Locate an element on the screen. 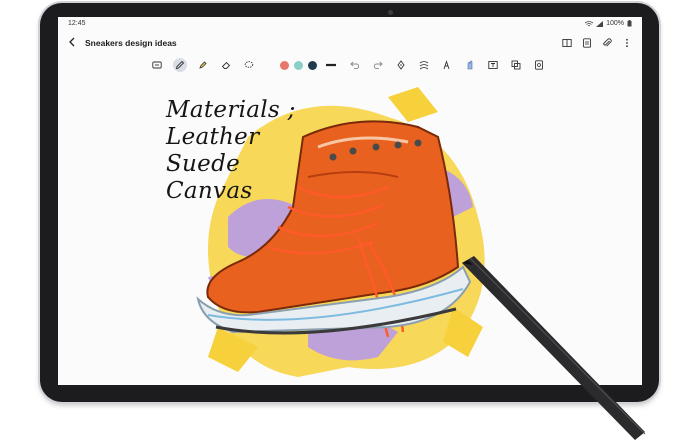 This screenshot has width=700, height=440. layers-icon is located at coordinates (516, 65).